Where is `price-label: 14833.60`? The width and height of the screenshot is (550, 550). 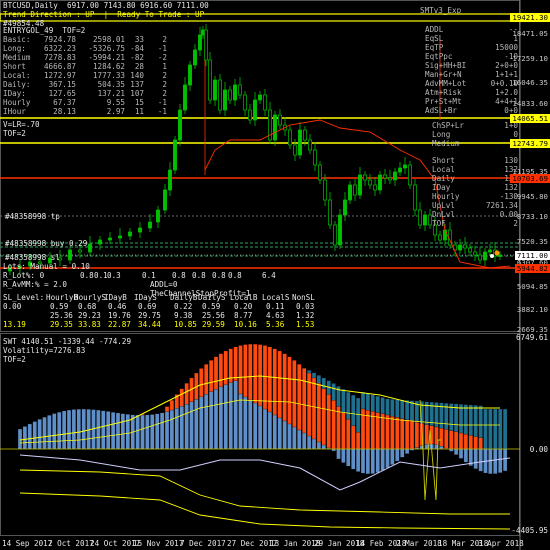
price-label: 14833.60 is located at coordinates (530, 103).